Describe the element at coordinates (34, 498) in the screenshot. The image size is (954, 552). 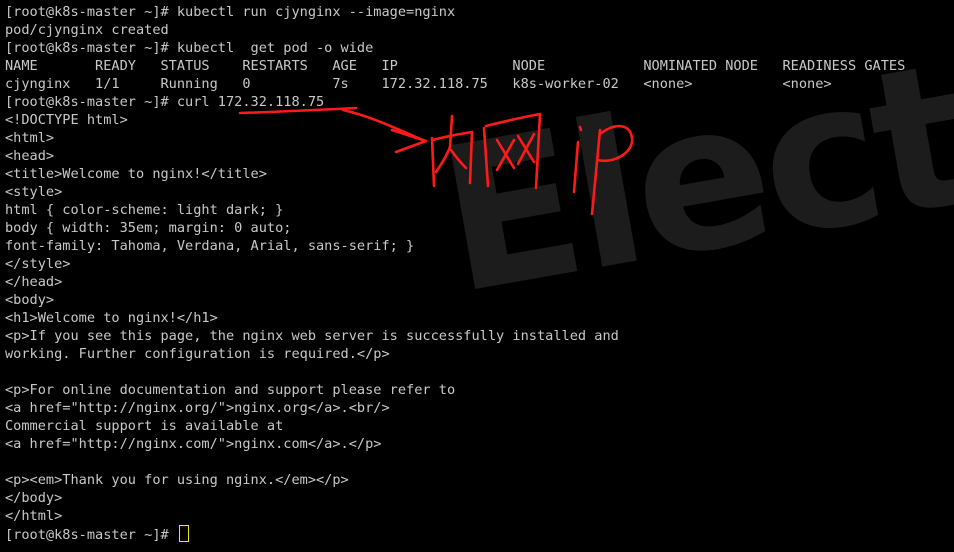
I see `terminal-line: </body>` at that location.